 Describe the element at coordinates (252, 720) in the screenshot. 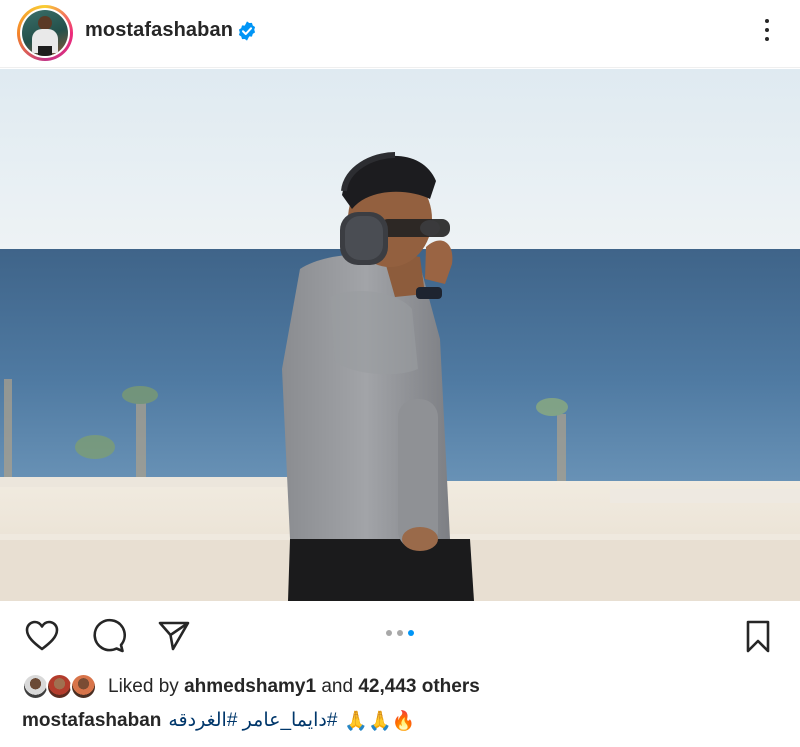

I see `caption-hashtags: #دايما_عامر #الغردقه` at that location.